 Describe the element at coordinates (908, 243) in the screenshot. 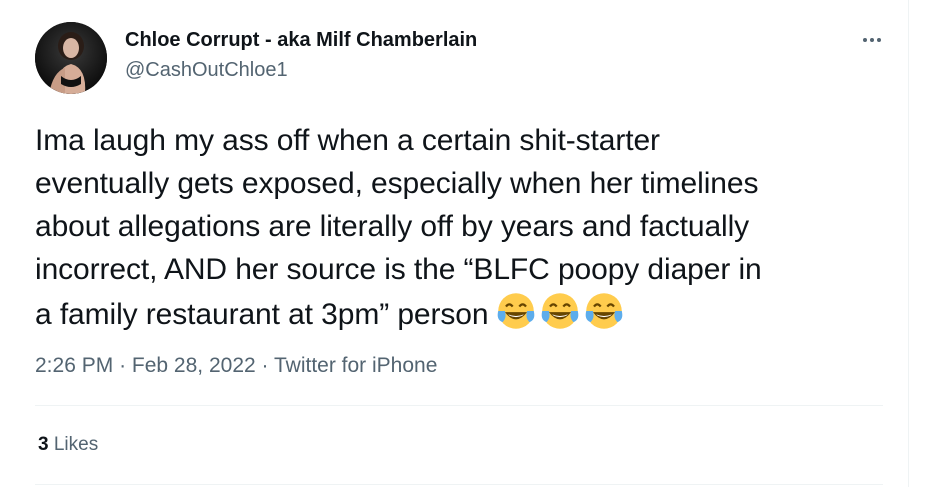

I see `column-border` at that location.